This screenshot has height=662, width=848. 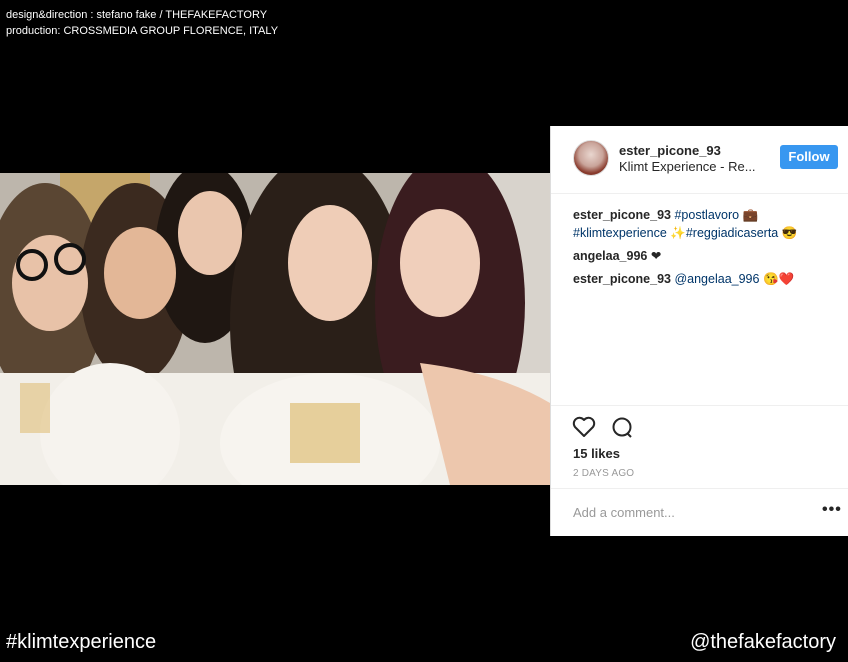 What do you see at coordinates (706, 215) in the screenshot?
I see `hashtag-link: #postlavoro` at bounding box center [706, 215].